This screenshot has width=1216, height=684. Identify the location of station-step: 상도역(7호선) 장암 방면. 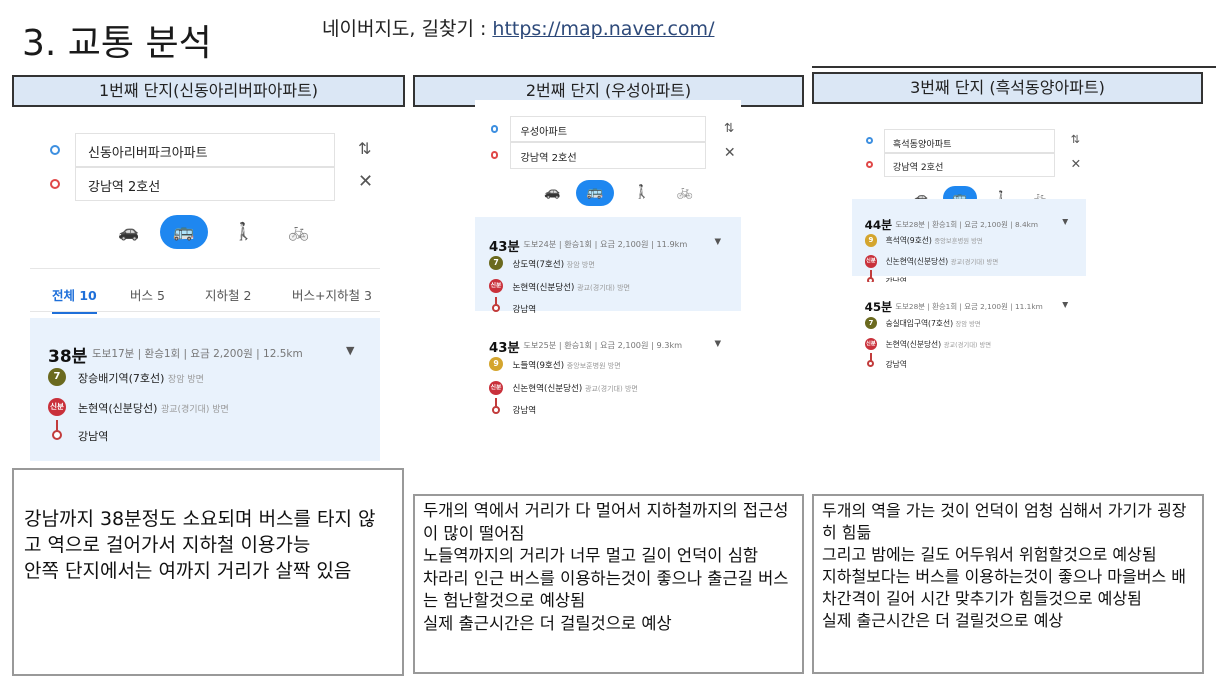
(553, 264).